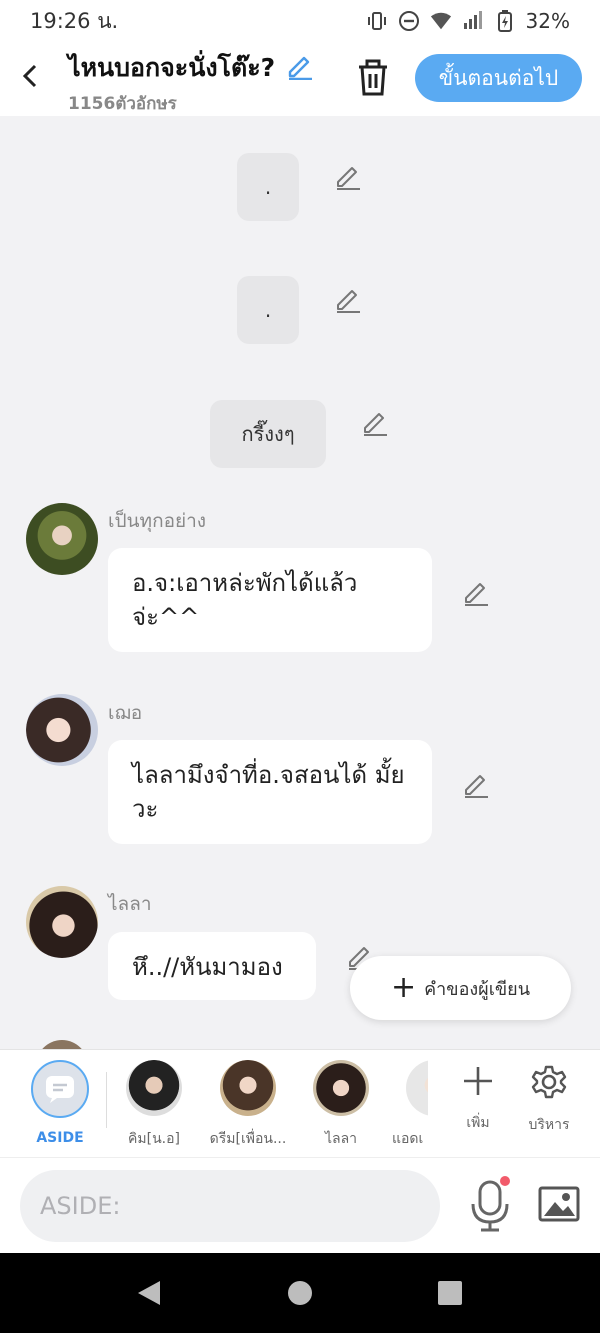 This screenshot has width=600, height=1333. I want to click on microphone-icon, so click(490, 1206).